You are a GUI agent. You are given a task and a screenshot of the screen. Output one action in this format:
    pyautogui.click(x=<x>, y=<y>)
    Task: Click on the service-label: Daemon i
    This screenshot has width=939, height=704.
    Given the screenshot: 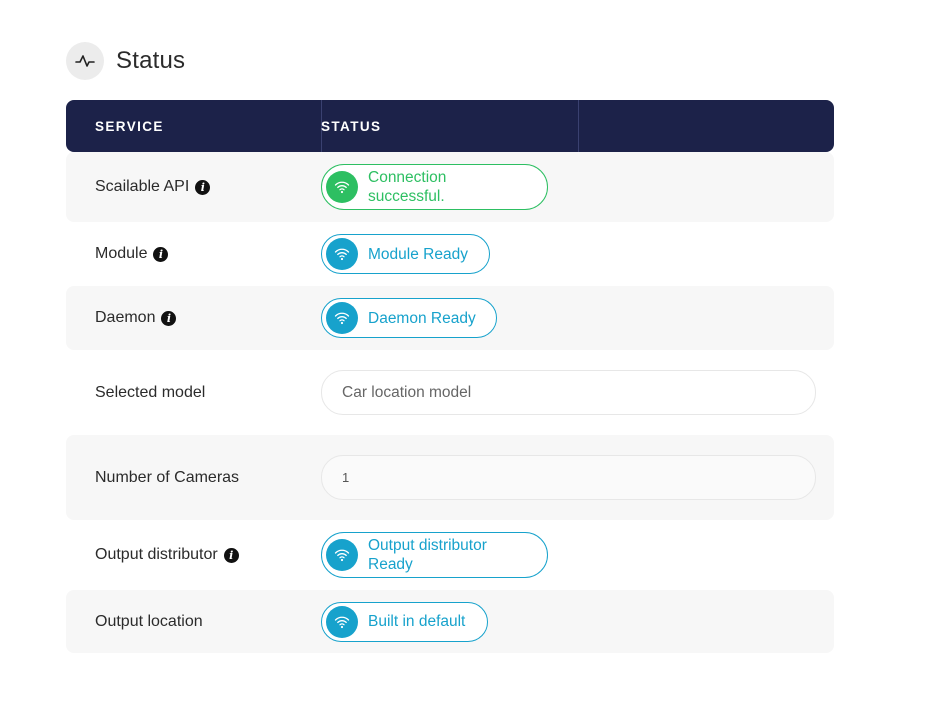 What is the action you would take?
    pyautogui.click(x=136, y=318)
    